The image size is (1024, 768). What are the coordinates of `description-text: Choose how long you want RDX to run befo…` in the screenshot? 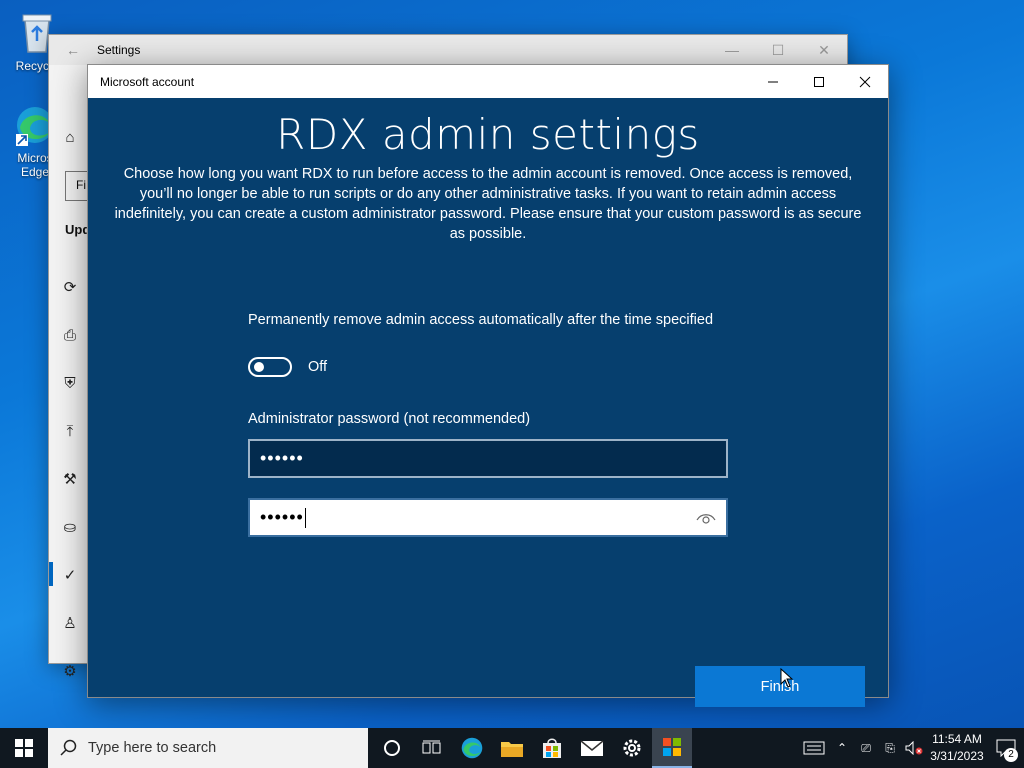 It's located at (488, 204).